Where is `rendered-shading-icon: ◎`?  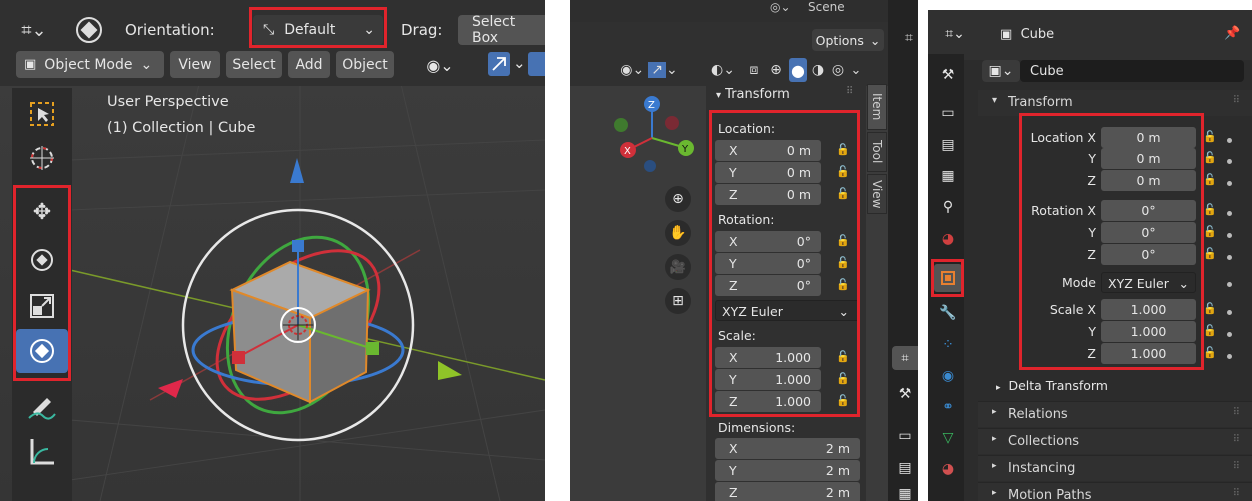 rendered-shading-icon: ◎ is located at coordinates (838, 70).